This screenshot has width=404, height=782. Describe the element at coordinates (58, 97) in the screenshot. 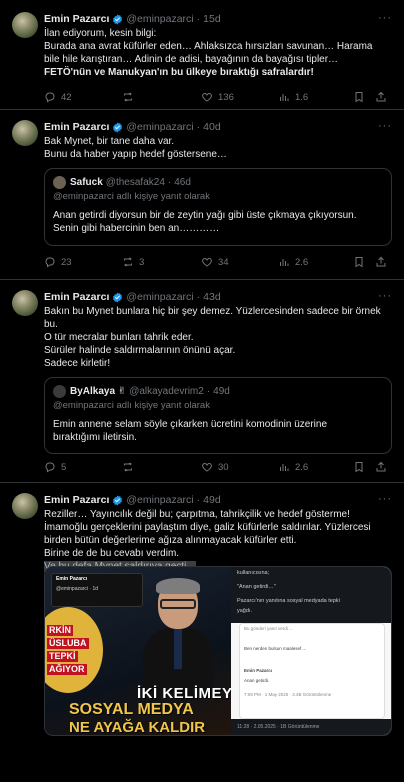

I see `reply-button: 42` at that location.